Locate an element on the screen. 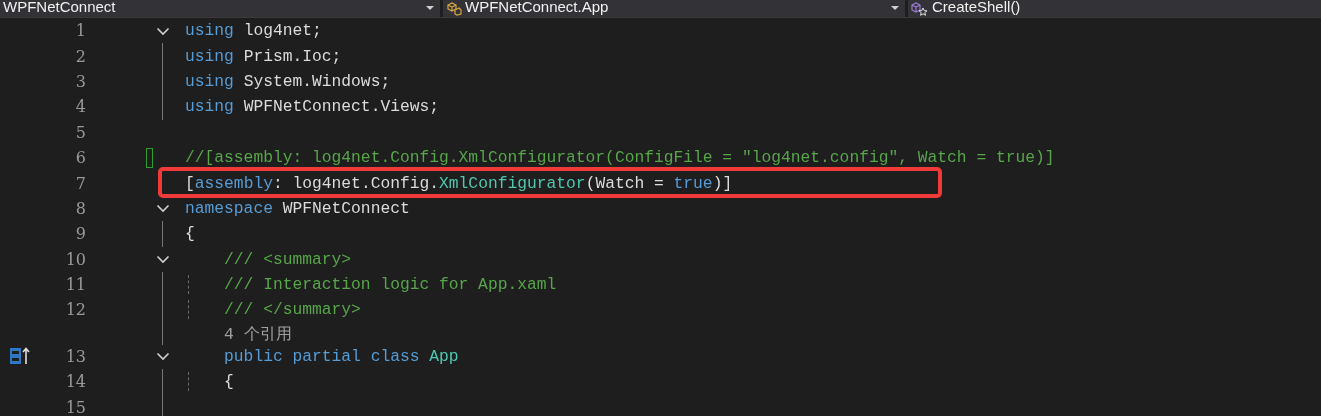 This screenshot has width=1321, height=416. line-number: 9 is located at coordinates (80, 234).